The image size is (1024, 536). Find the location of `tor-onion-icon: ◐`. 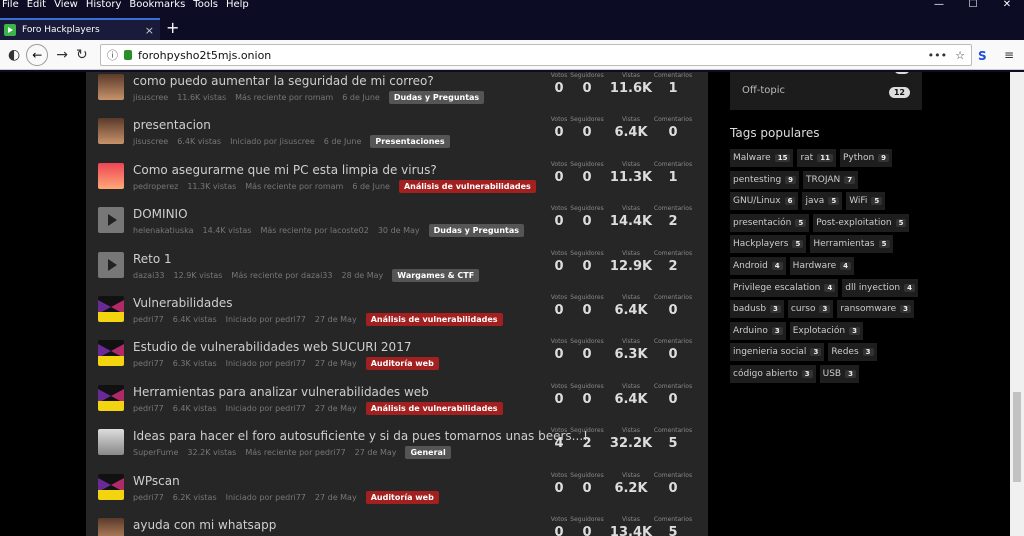

tor-onion-icon: ◐ is located at coordinates (14, 55).